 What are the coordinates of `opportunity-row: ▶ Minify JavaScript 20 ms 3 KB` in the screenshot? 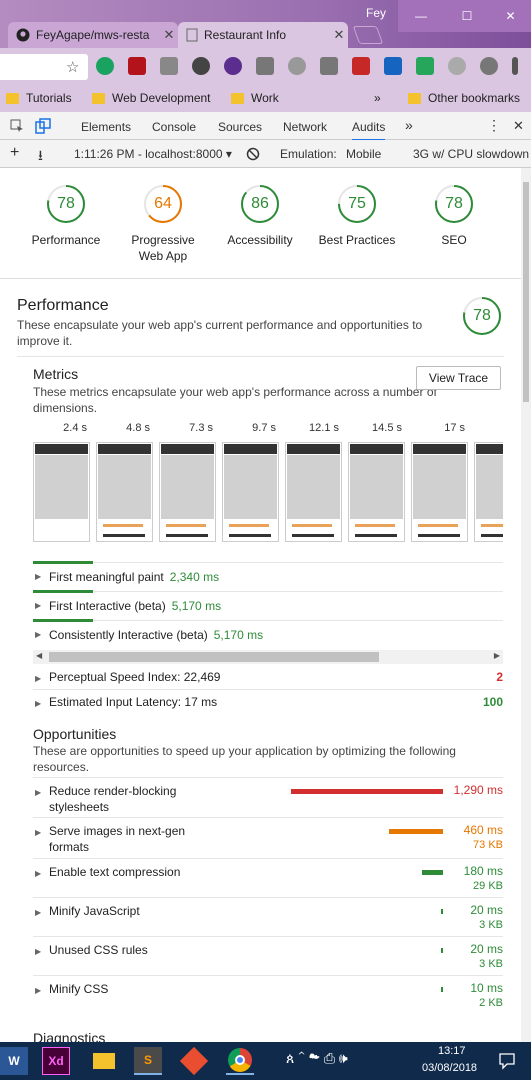 It's located at (268, 916).